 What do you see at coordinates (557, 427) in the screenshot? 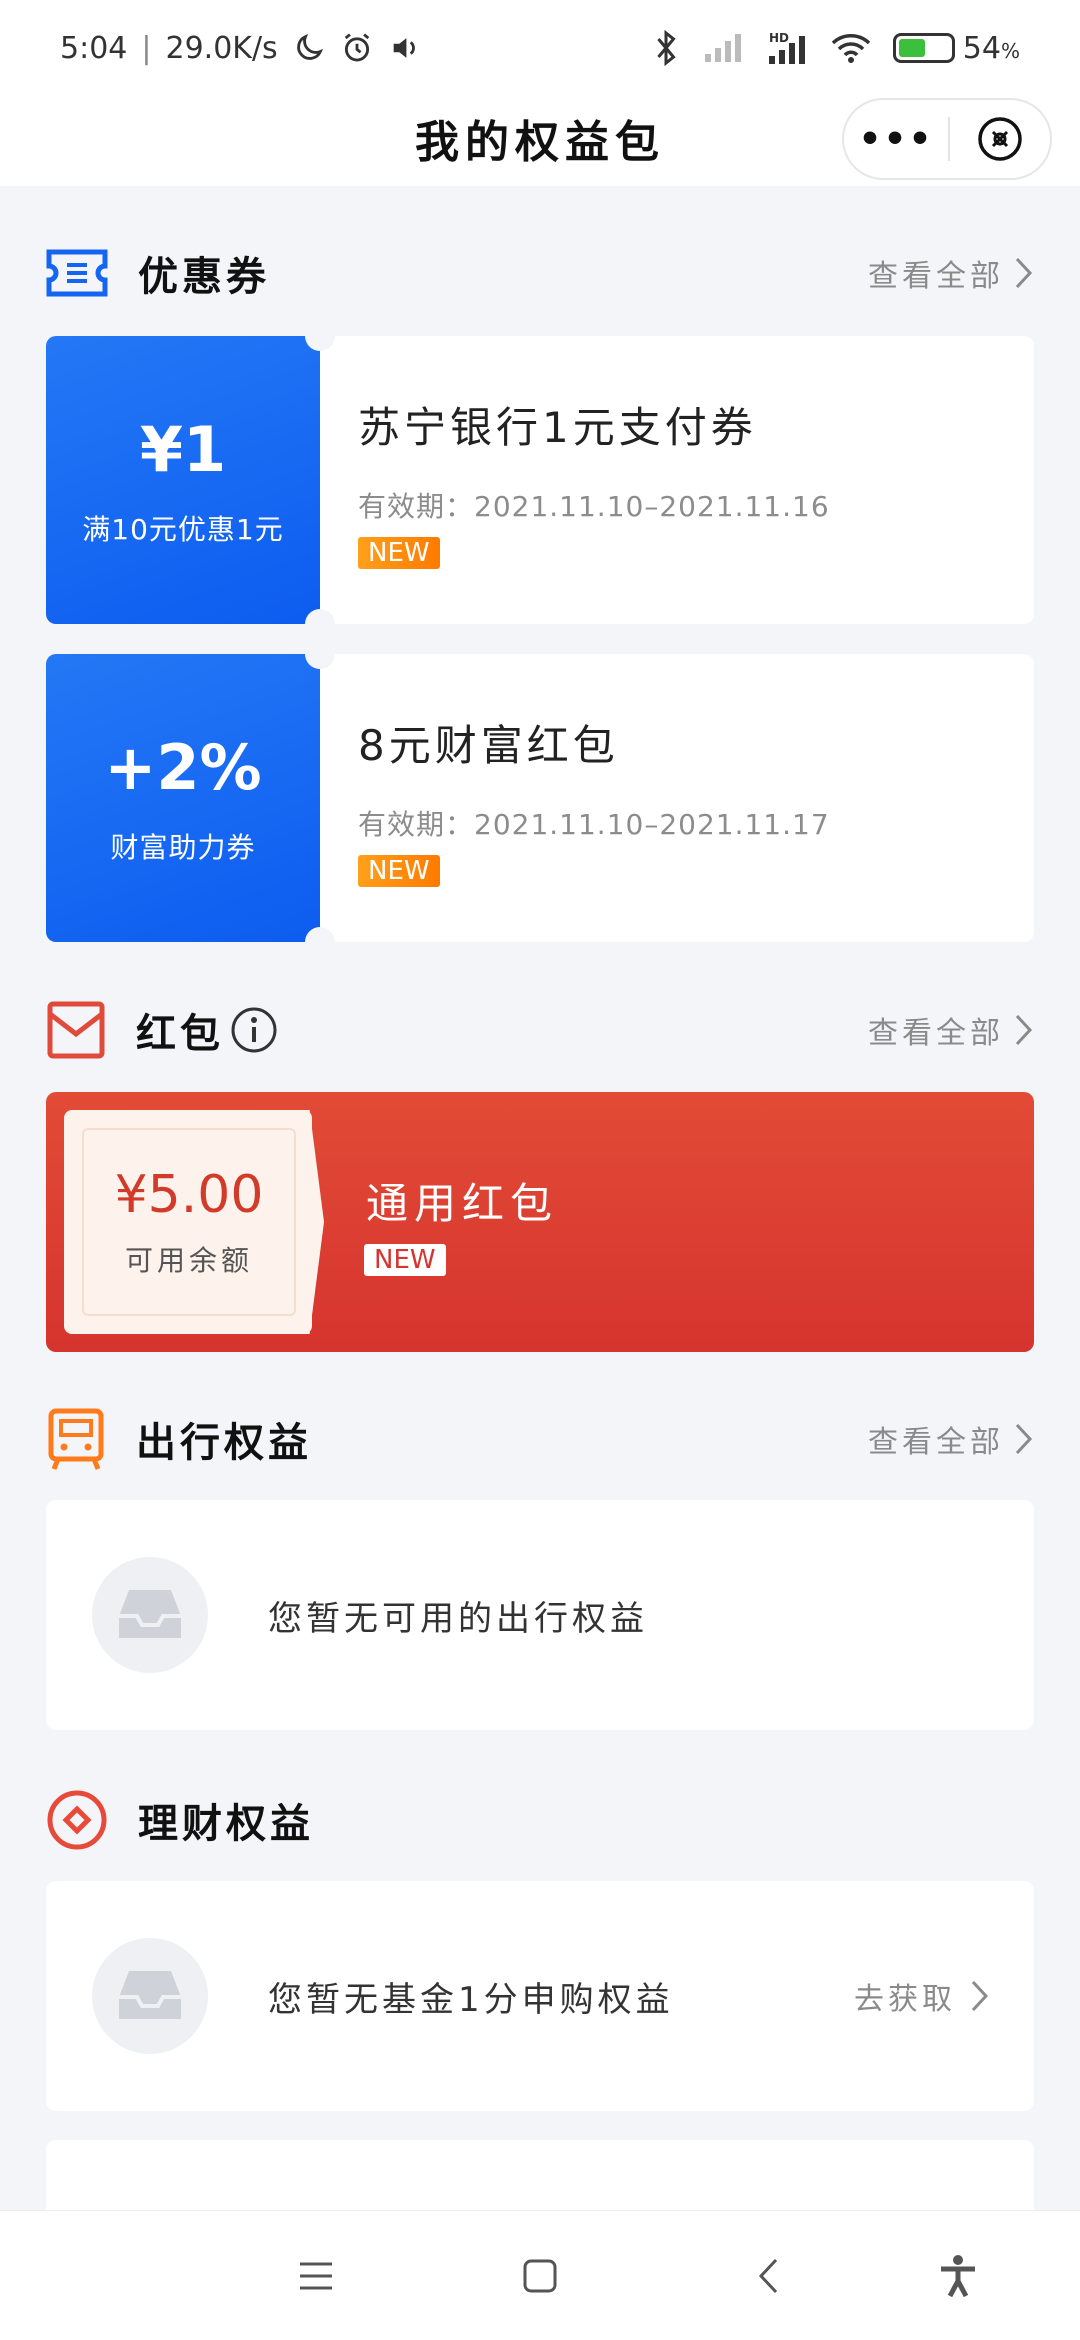
I see `coupon-name: 苏宁银行1元支付券` at bounding box center [557, 427].